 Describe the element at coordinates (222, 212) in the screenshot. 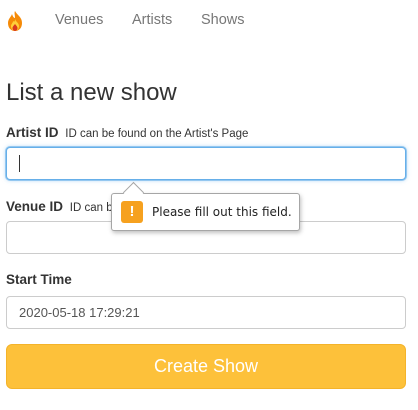

I see `validation-message: Please fill out this field.` at that location.